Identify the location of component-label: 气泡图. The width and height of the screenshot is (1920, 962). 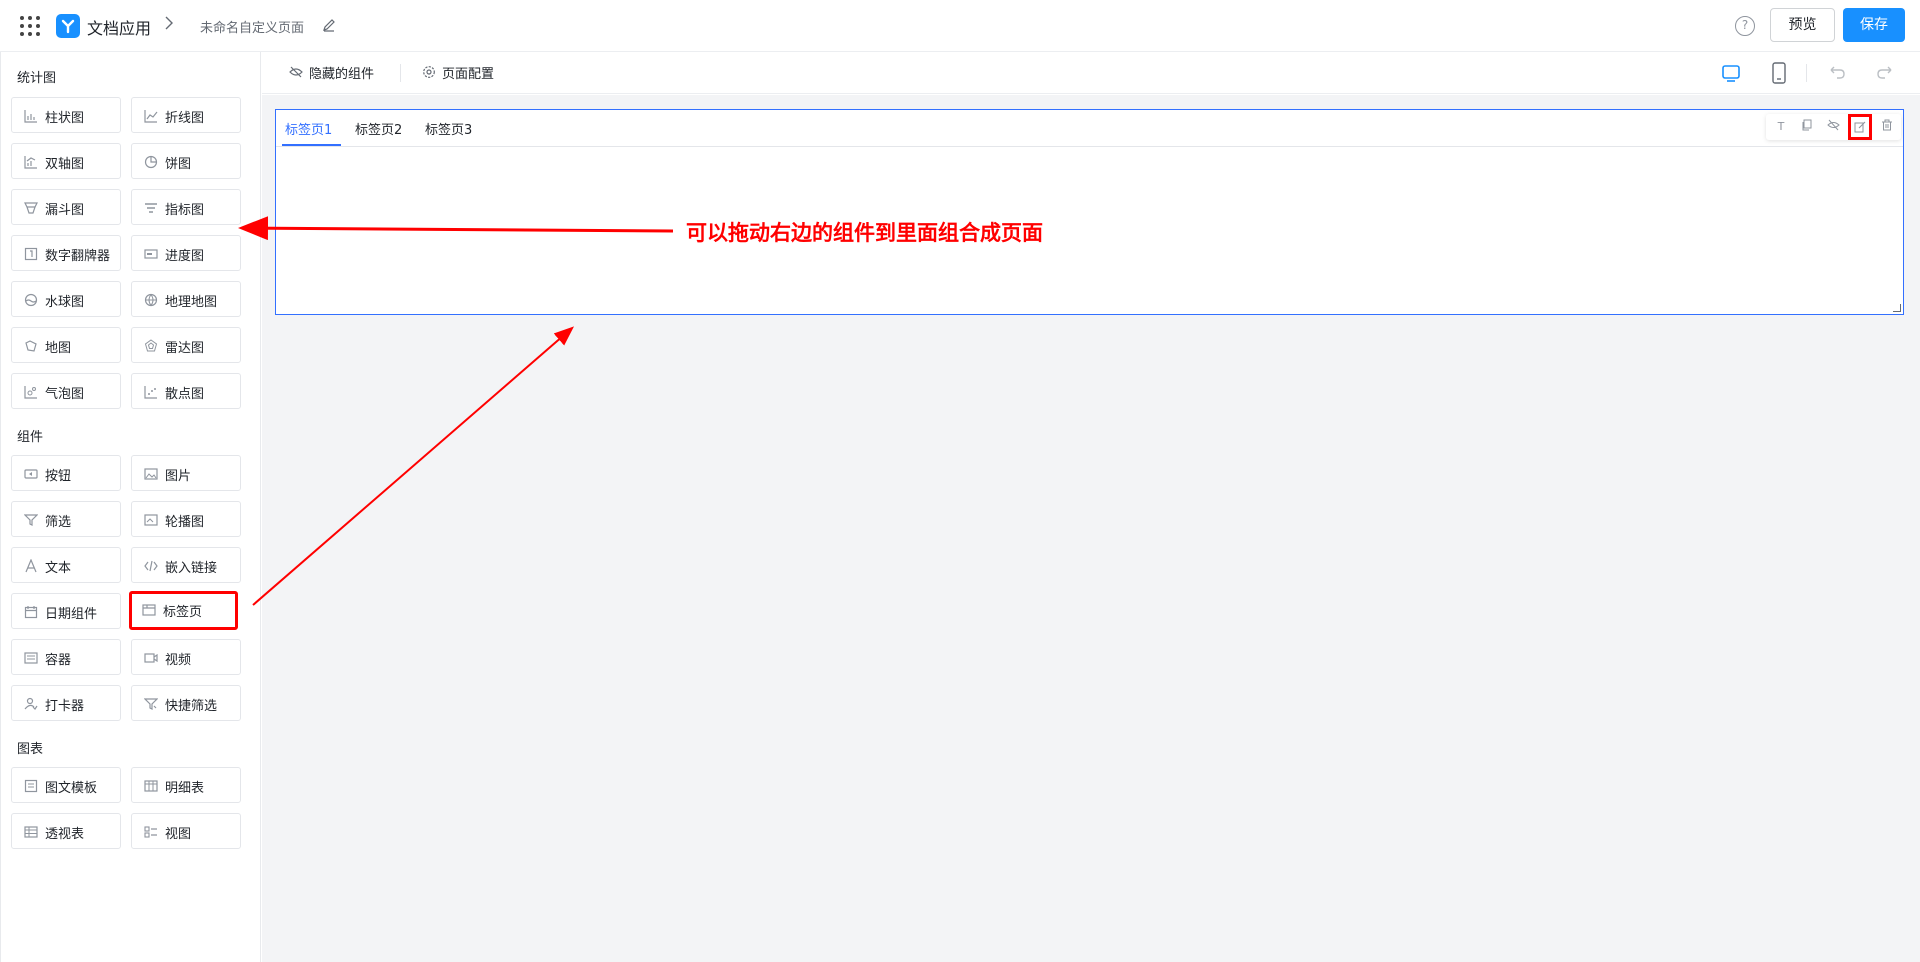
(65, 394).